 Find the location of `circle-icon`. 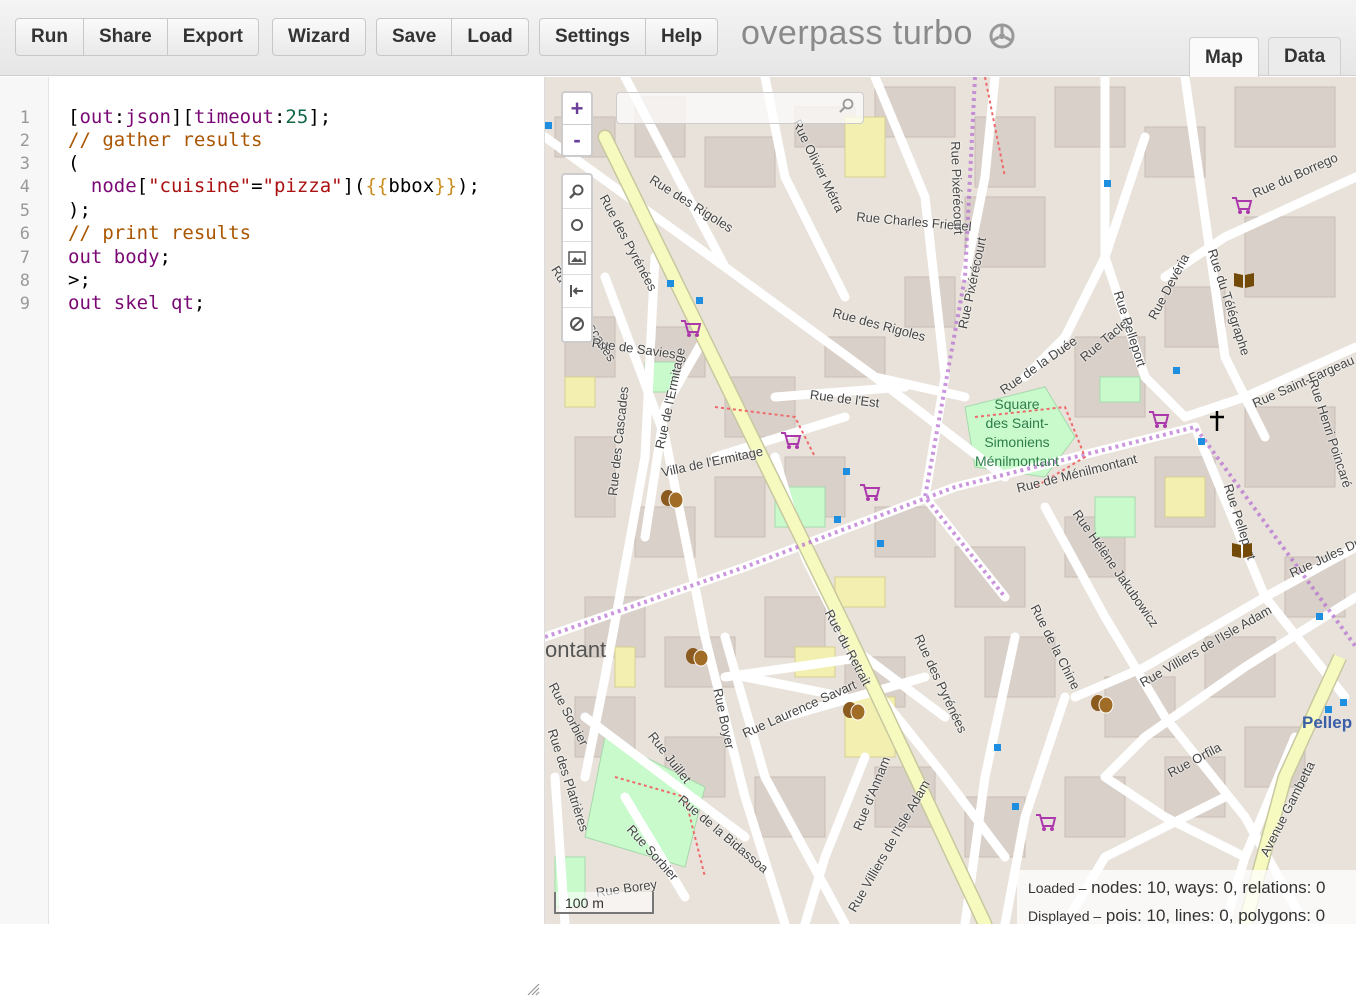

circle-icon is located at coordinates (577, 225).